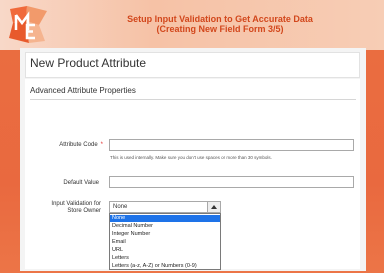 This screenshot has height=273, width=384. I want to click on option-letters-or-numbers: Letters (a-z, A-Z) or Numbers (0-9), so click(165, 266).